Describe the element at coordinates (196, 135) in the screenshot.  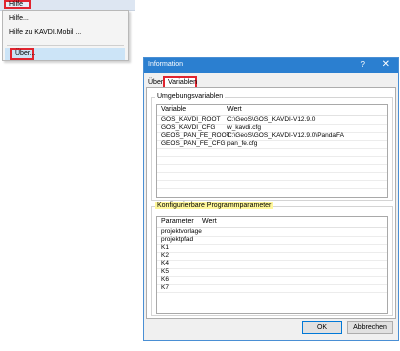
I see `cell-variable: GEOS_PAN_FE_ROOT` at that location.